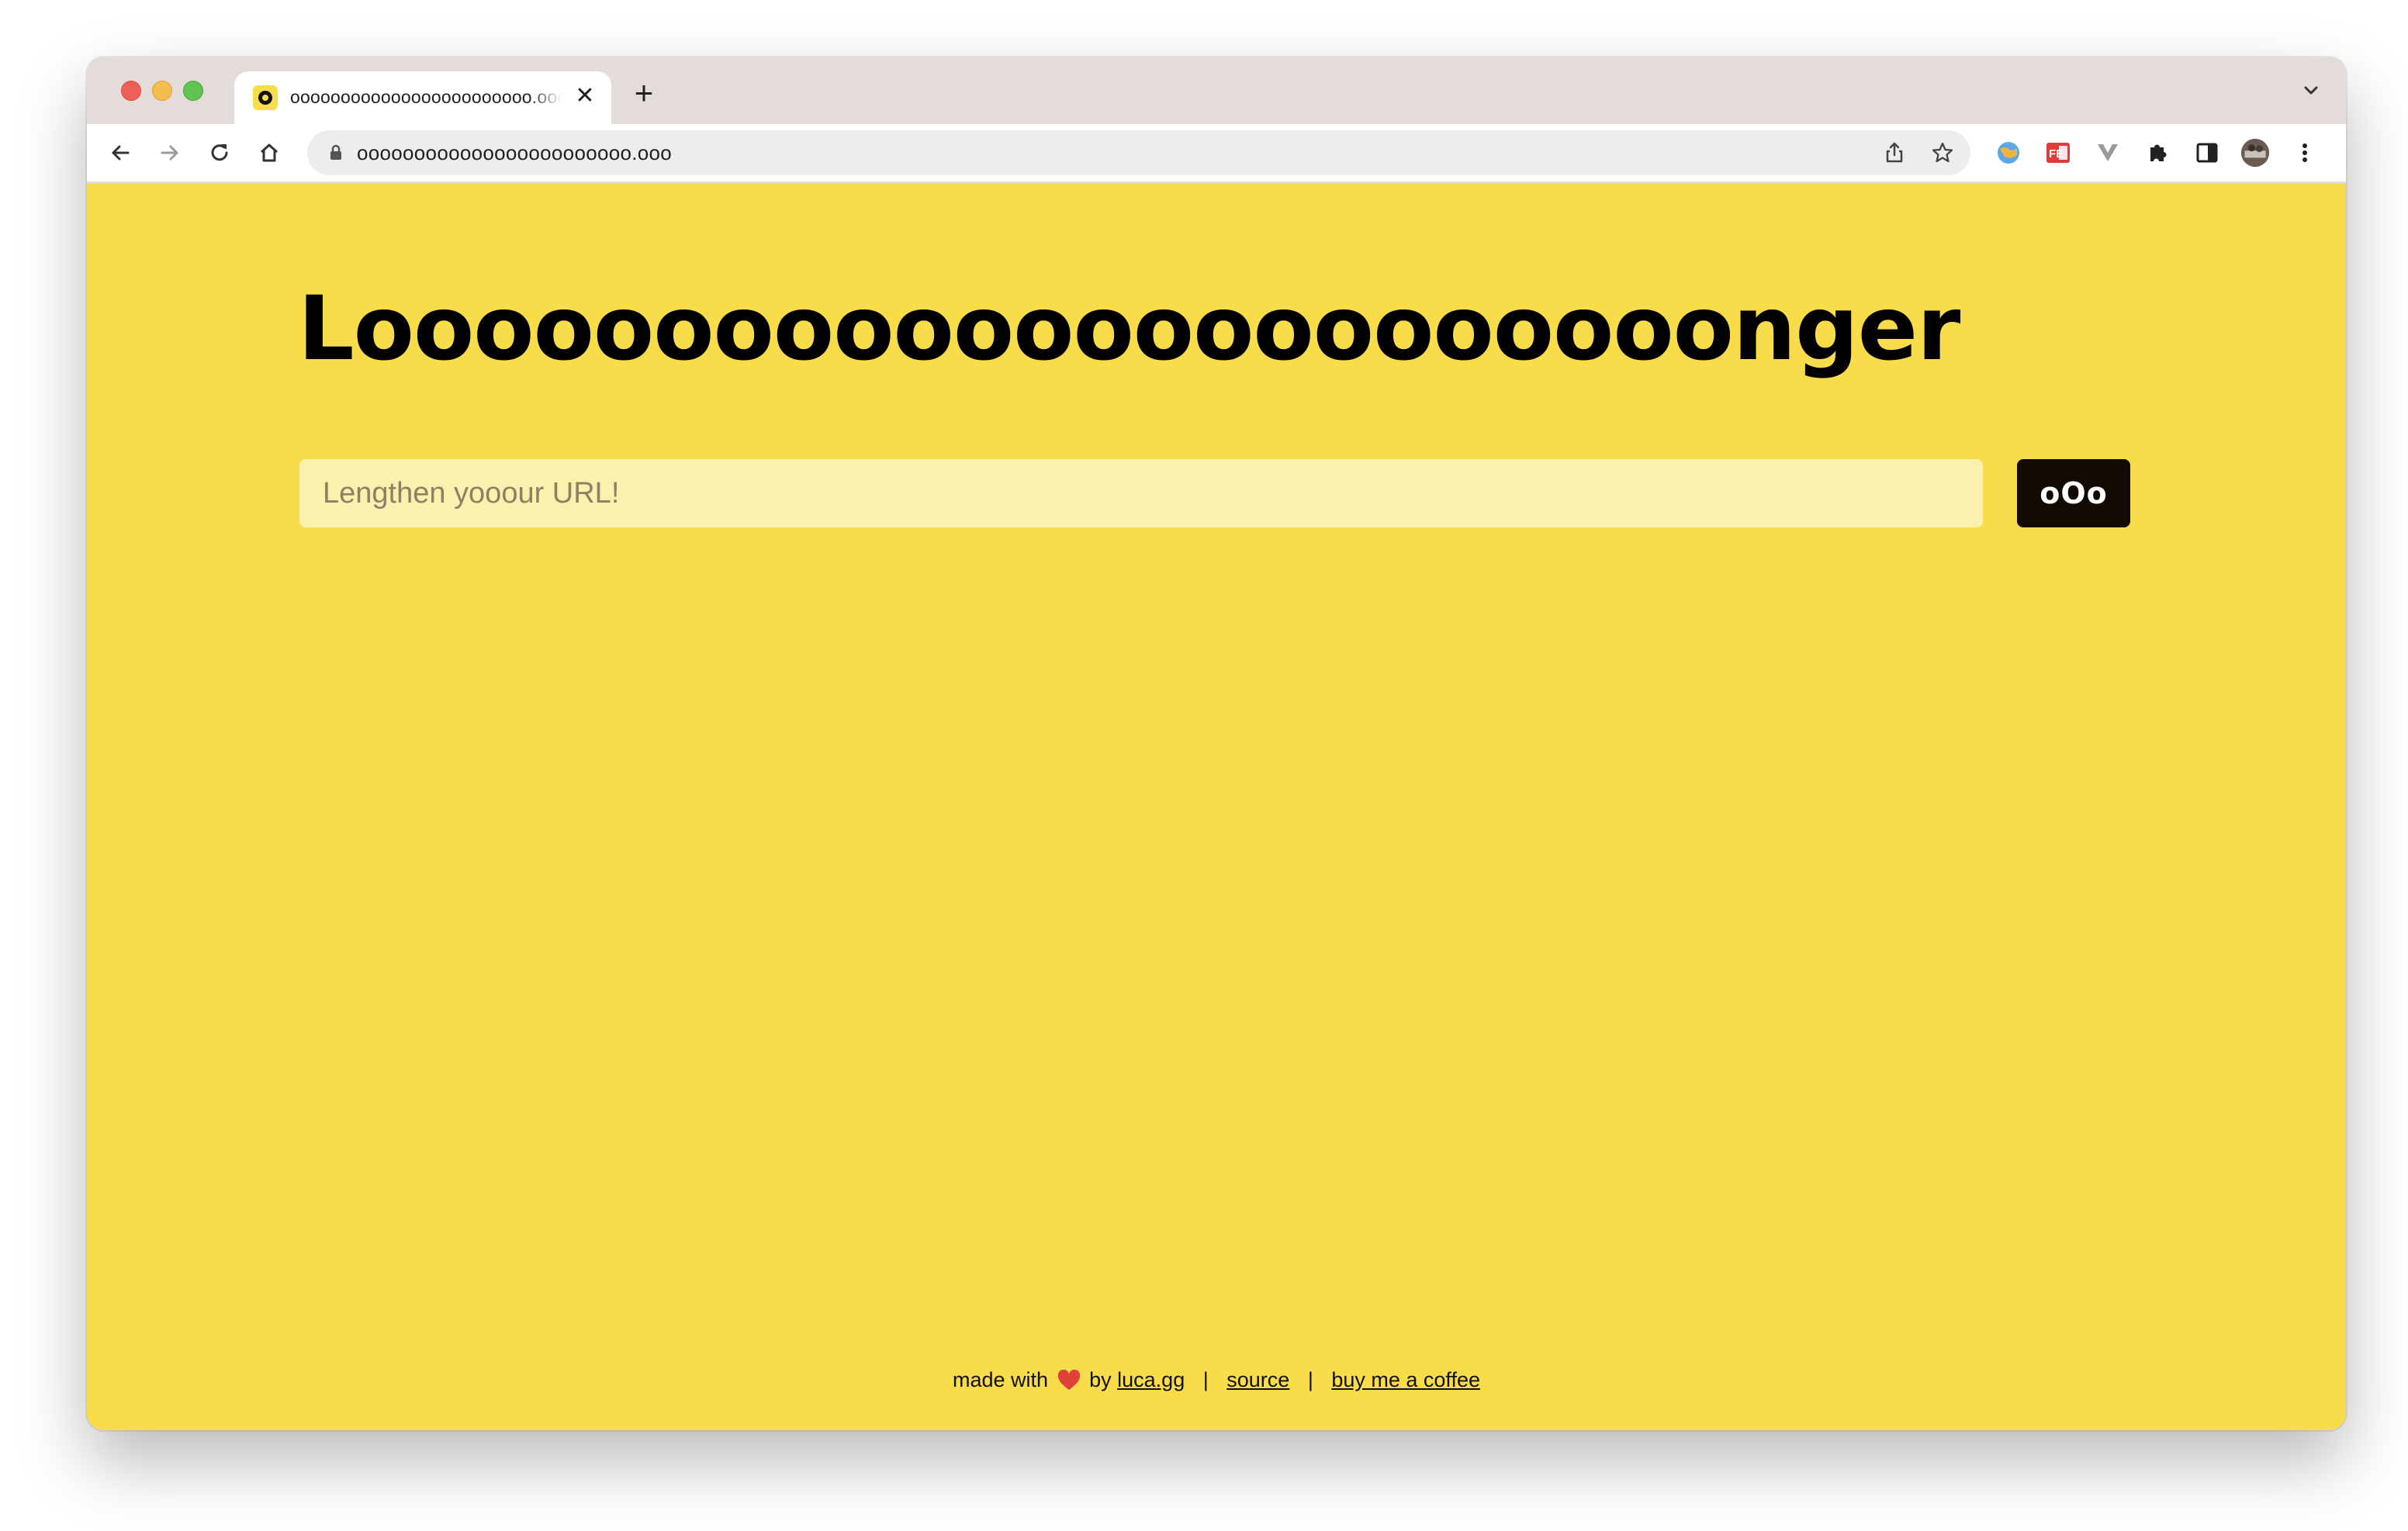  I want to click on star-icon, so click(1942, 152).